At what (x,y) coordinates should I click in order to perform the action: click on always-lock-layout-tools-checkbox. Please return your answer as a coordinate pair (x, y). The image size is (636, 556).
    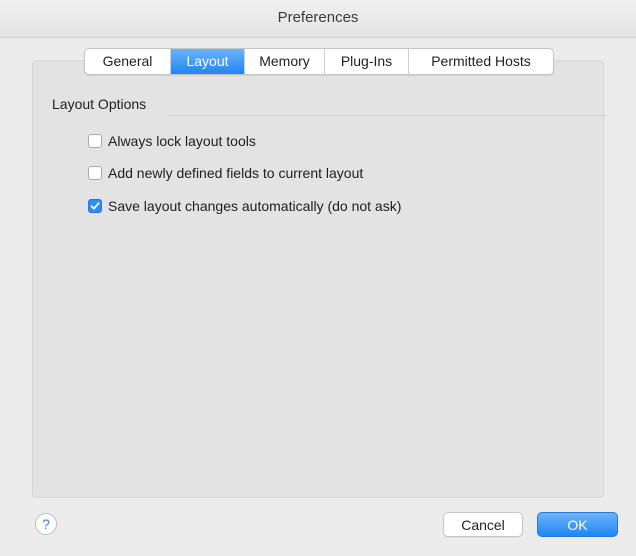
    Looking at the image, I should click on (95, 141).